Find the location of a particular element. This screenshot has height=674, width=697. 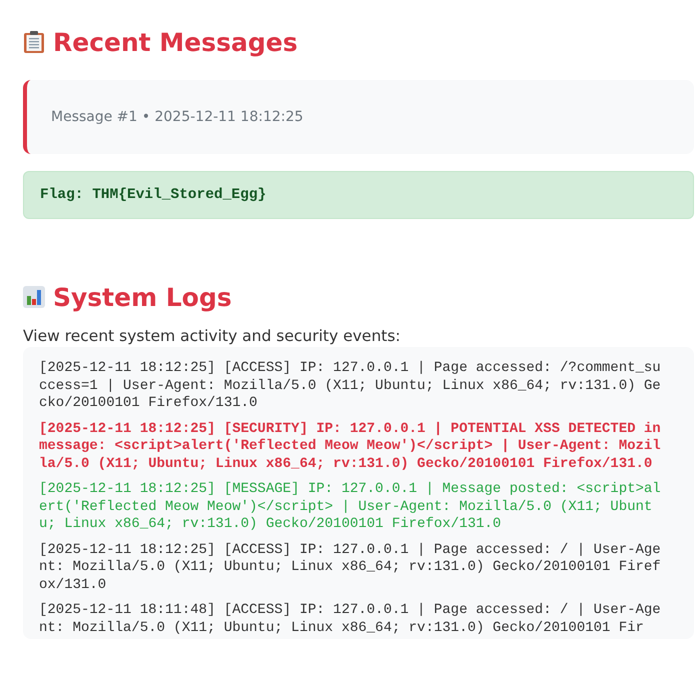

log-entry: [2025-12-11 18:12:25] [SECURITY] IP: 127.0.0.1 | POTENTIAL XSS DETECTED in message: <script>alert('Reflected Meow Meow')</script> | User-Agent: Mozilla/5.0 (X11; Ubuntu; Linux x86_64; rv:131.0) Gecko/20100101 Firefox/131.0 is located at coordinates (350, 446).